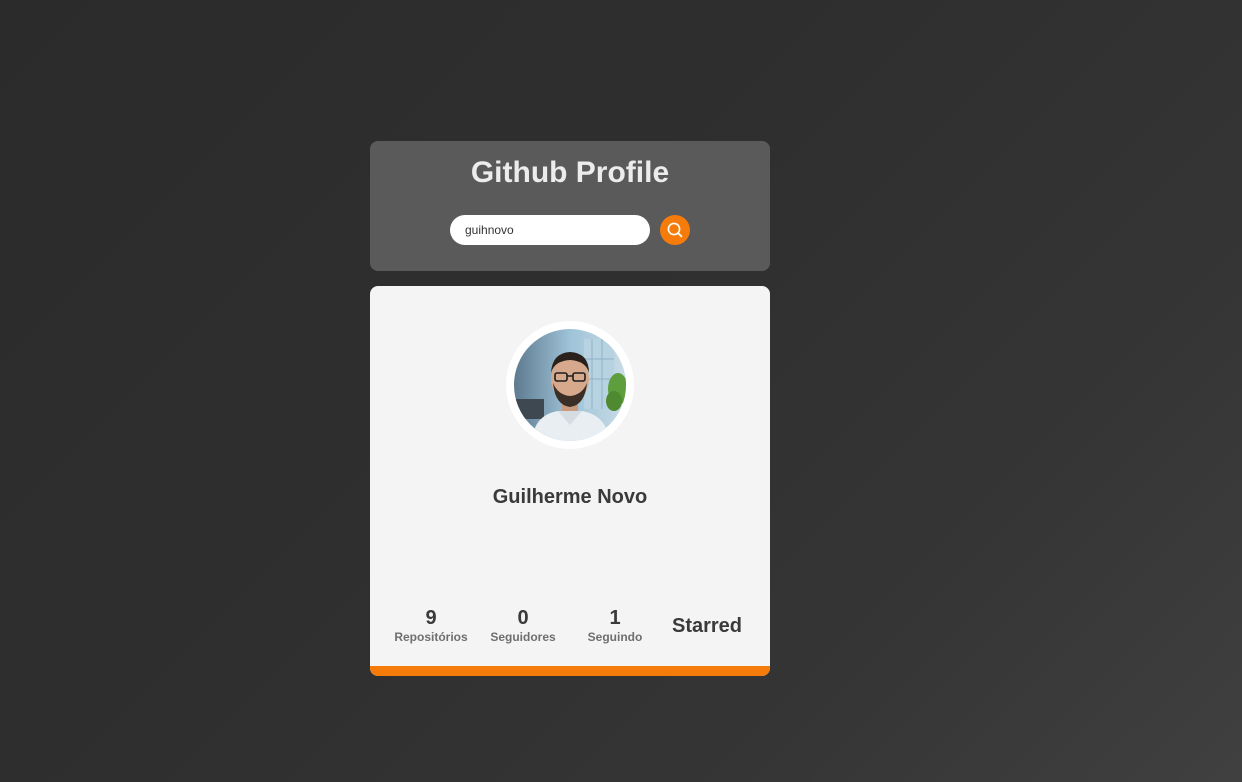 The width and height of the screenshot is (1242, 782). I want to click on avatar-frame, so click(570, 385).